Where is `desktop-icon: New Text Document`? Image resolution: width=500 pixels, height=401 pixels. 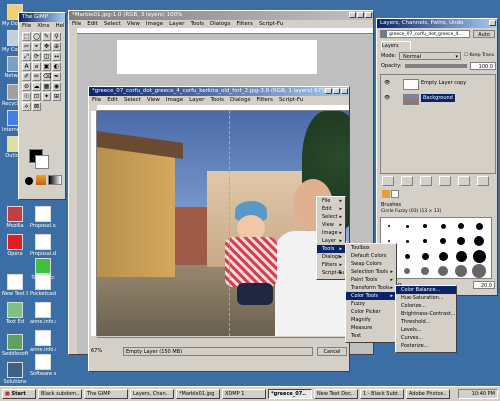 desktop-icon: New Text Document is located at coordinates (15, 285).